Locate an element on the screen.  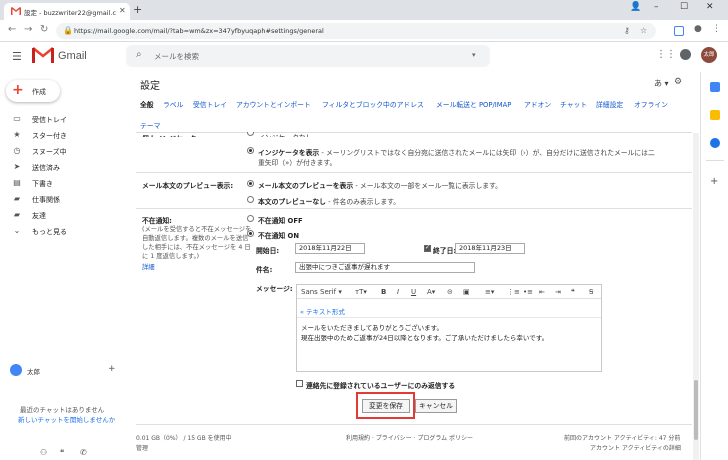
browser-tab-title: 設定 - buzzwriter22@gmail.com is located at coordinates (70, 13).